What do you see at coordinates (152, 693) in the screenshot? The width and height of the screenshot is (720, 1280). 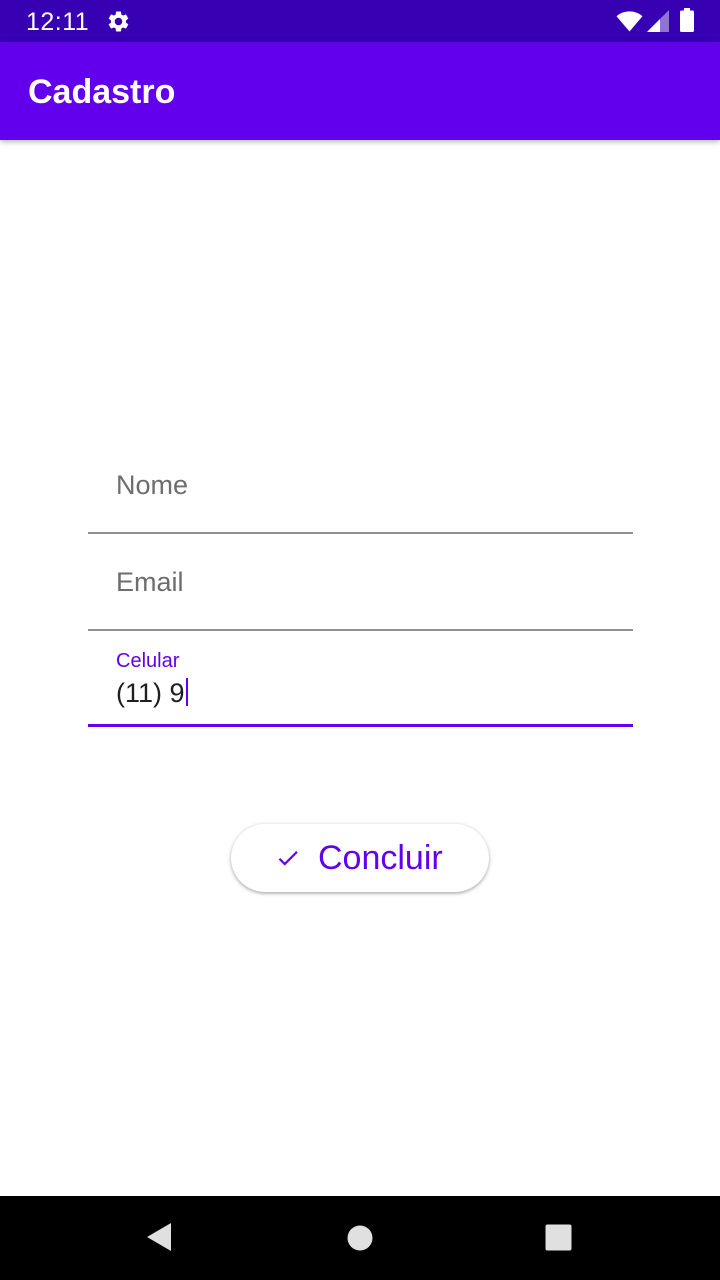 I see `celular-input-value: (11) 9` at bounding box center [152, 693].